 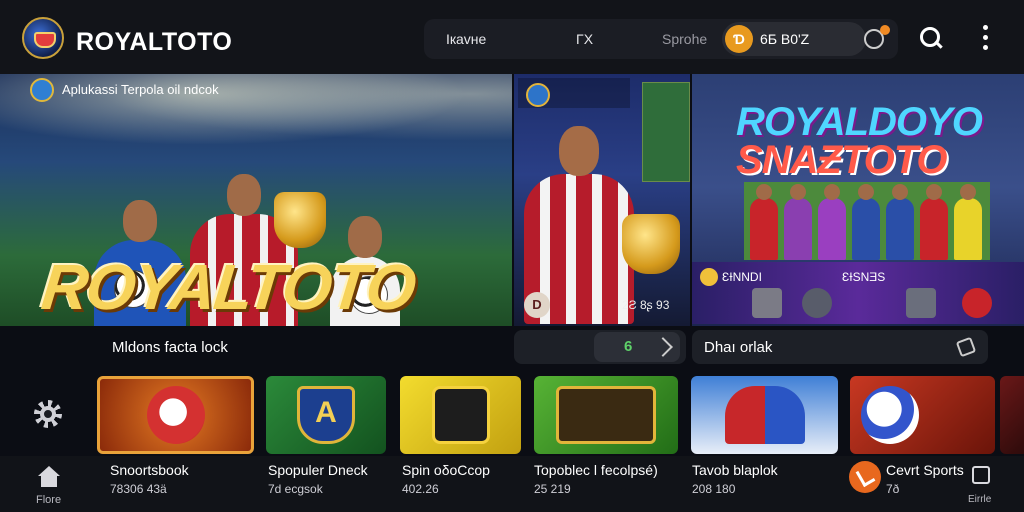 What do you see at coordinates (785, 39) in the screenshot?
I see `balance-value: 6Ƃ B0'Z` at bounding box center [785, 39].